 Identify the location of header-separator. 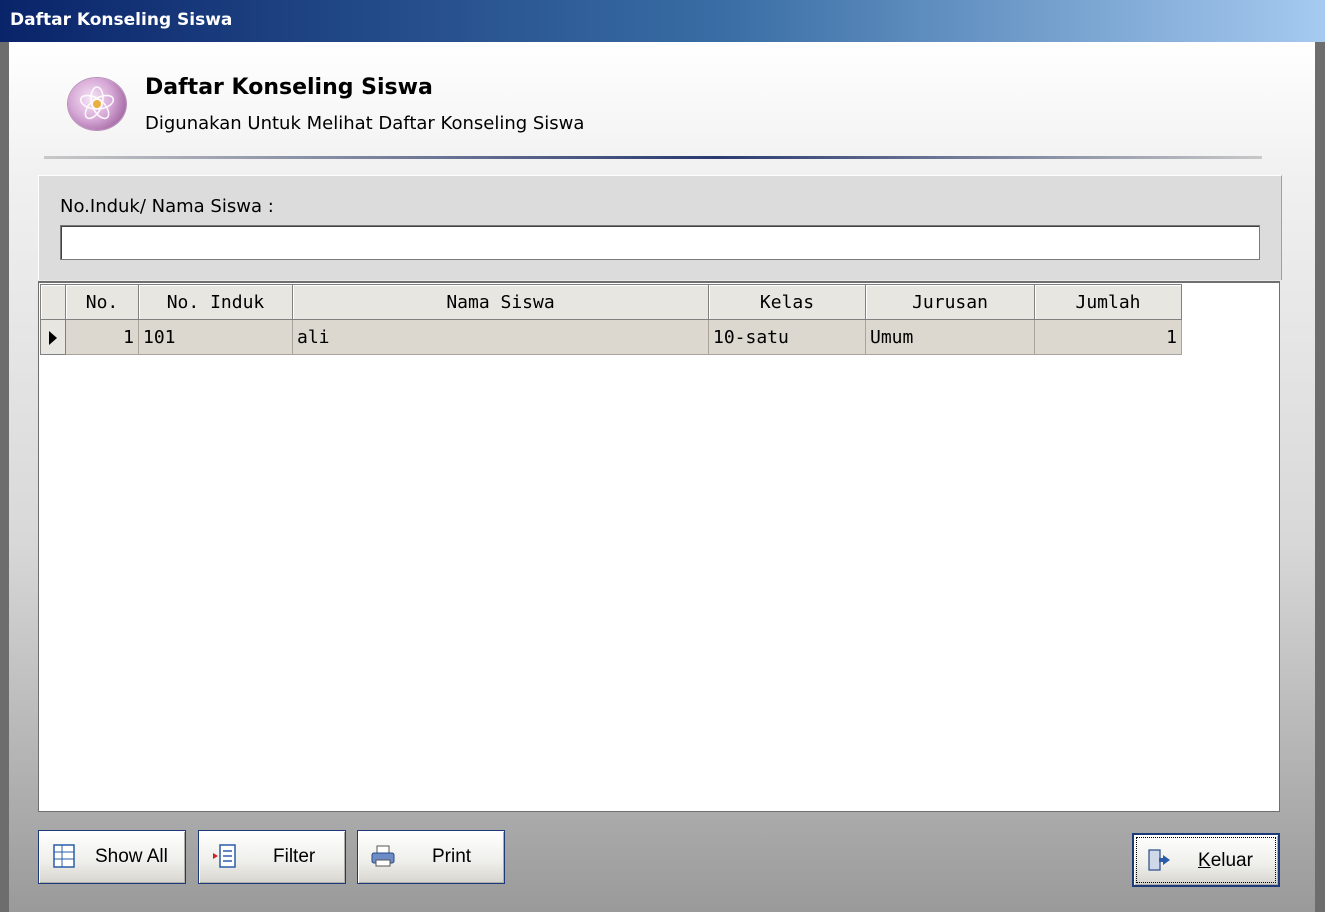
(653, 157).